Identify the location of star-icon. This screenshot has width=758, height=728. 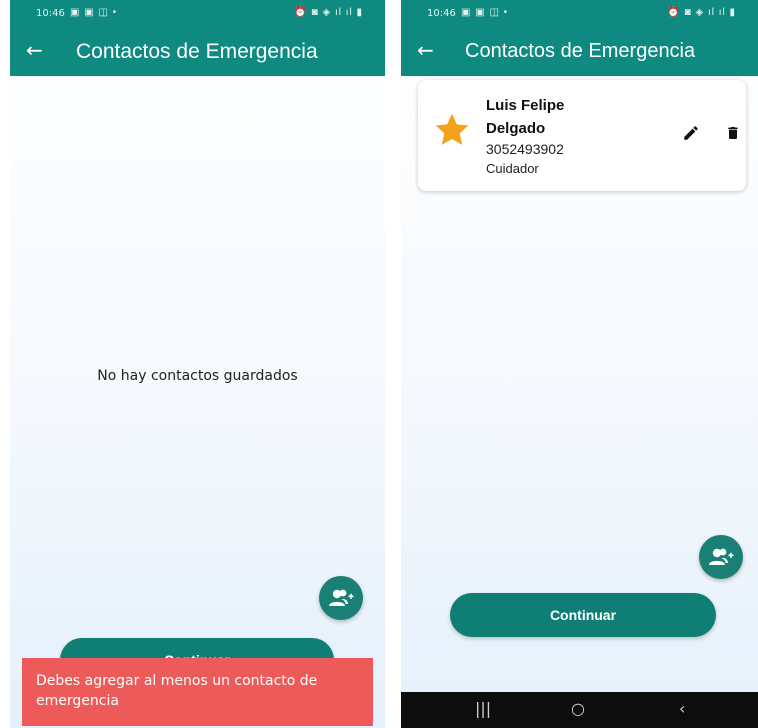
(452, 130).